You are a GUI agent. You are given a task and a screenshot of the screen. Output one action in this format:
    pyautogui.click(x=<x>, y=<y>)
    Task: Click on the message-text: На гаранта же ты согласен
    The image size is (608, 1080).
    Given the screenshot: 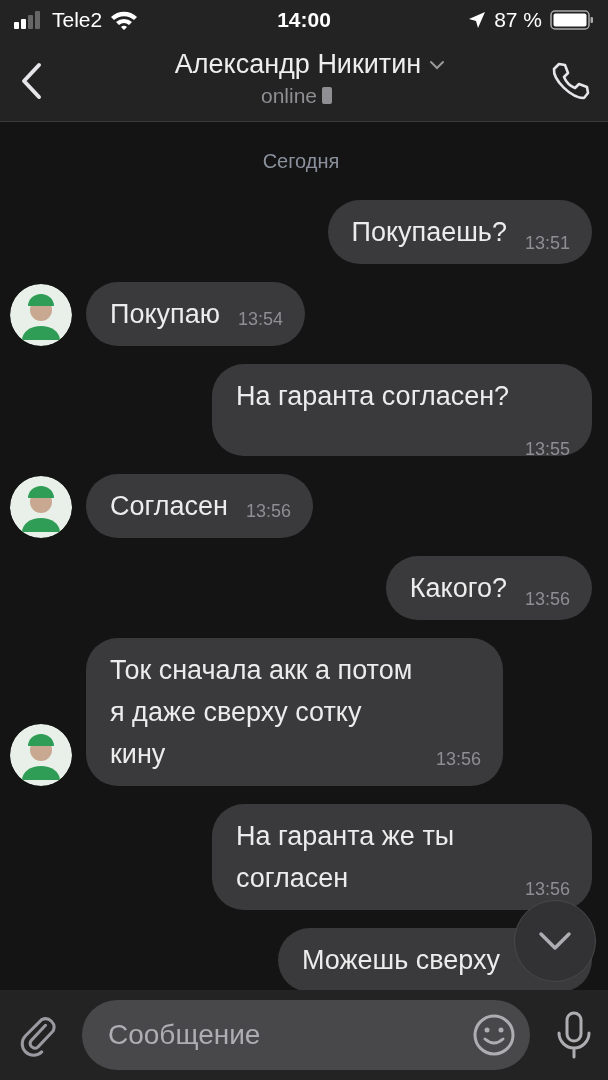 What is the action you would take?
    pyautogui.click(x=345, y=857)
    